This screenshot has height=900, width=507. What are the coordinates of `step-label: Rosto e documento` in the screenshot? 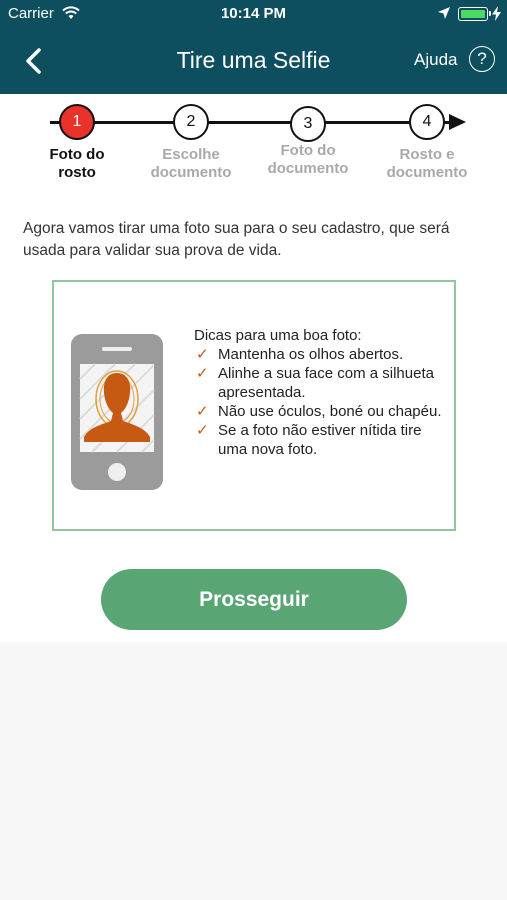 It's located at (427, 163).